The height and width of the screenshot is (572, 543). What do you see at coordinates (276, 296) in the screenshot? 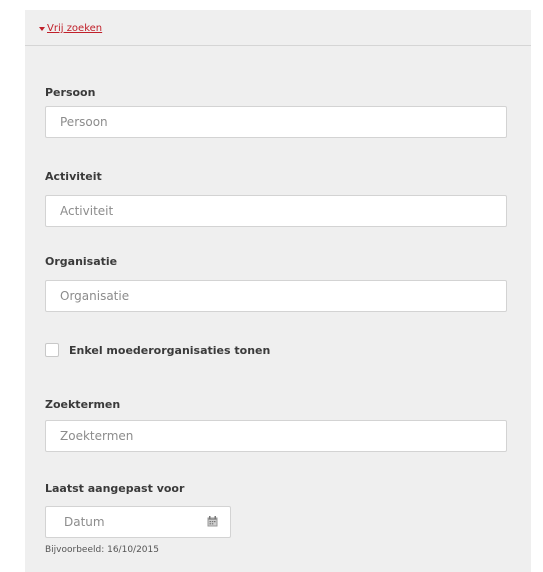
I see `organisatie-input` at bounding box center [276, 296].